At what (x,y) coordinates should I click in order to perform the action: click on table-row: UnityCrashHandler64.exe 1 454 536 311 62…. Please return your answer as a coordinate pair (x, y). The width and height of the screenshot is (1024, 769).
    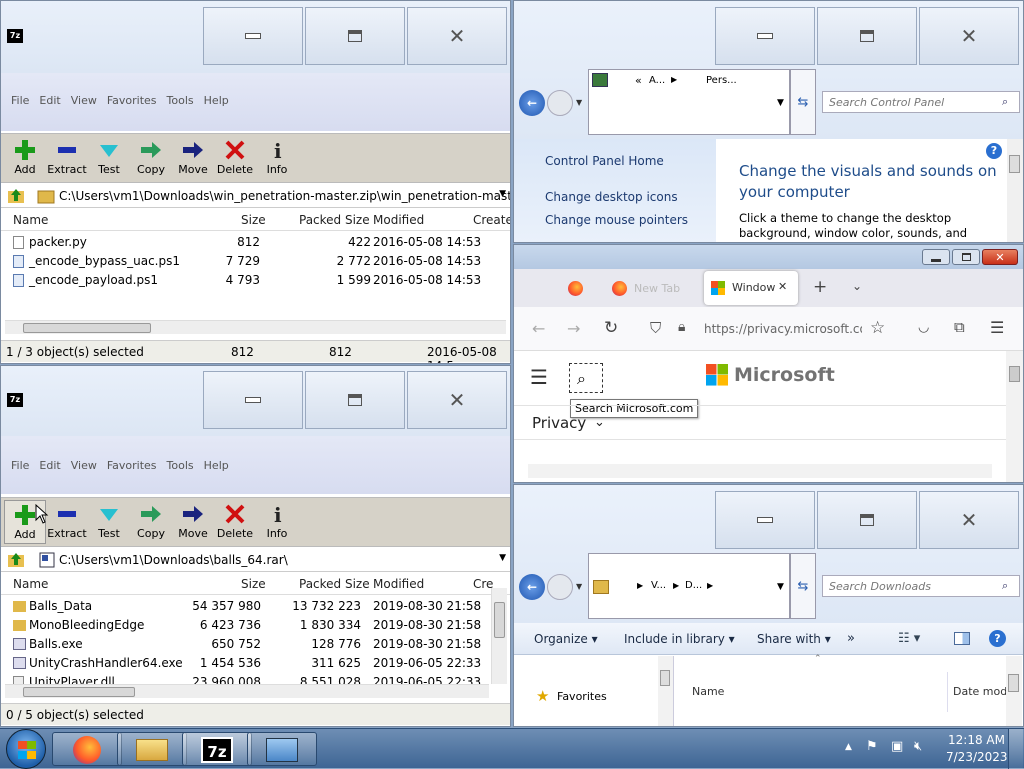
    Looking at the image, I should click on (246, 663).